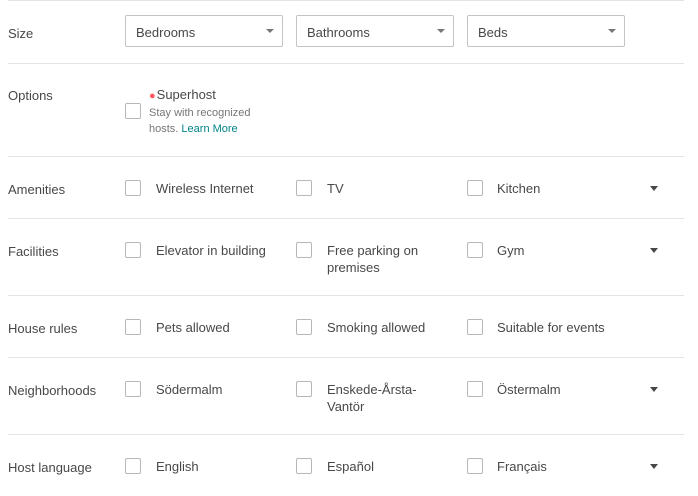  Describe the element at coordinates (133, 327) in the screenshot. I see `house-rule-checkbox-pets` at that location.